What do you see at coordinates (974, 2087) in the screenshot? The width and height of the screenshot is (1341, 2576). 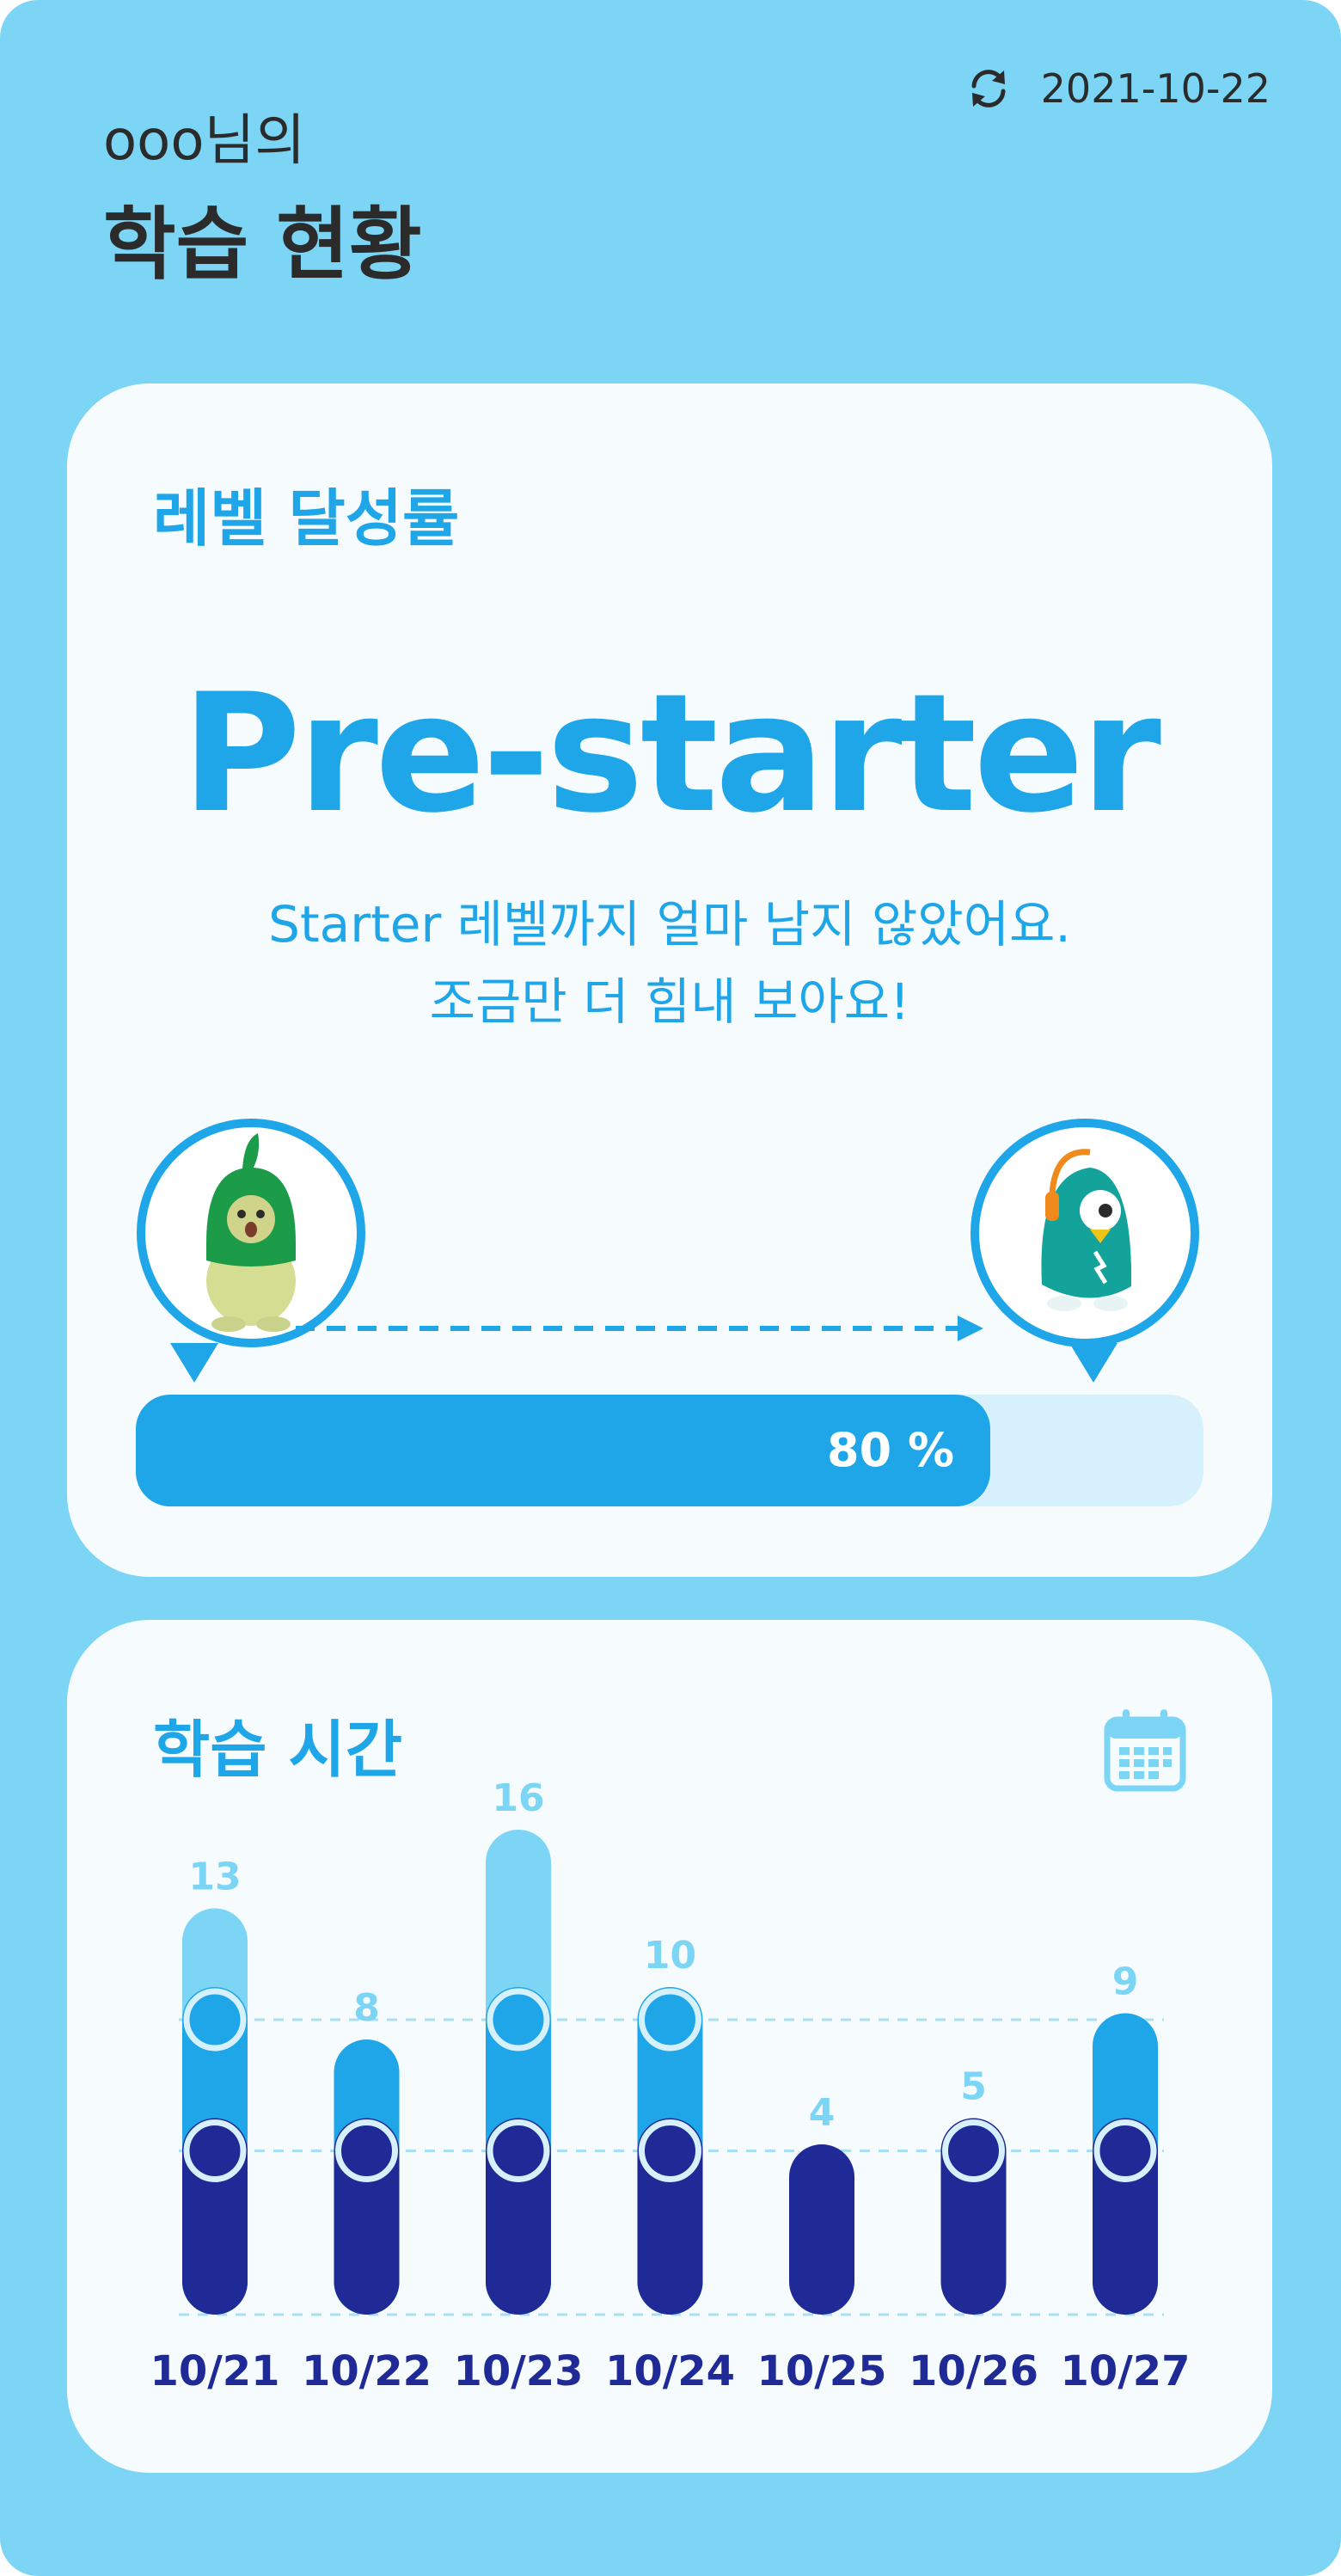 I see `bar-value-label: 5` at bounding box center [974, 2087].